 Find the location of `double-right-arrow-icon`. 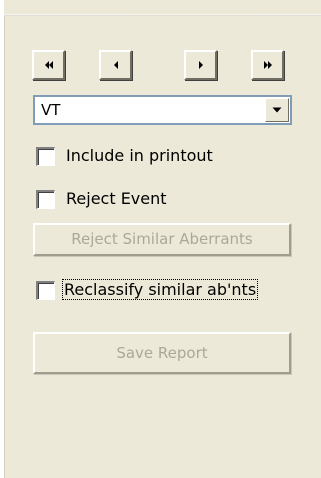

double-right-arrow-icon is located at coordinates (267, 65).